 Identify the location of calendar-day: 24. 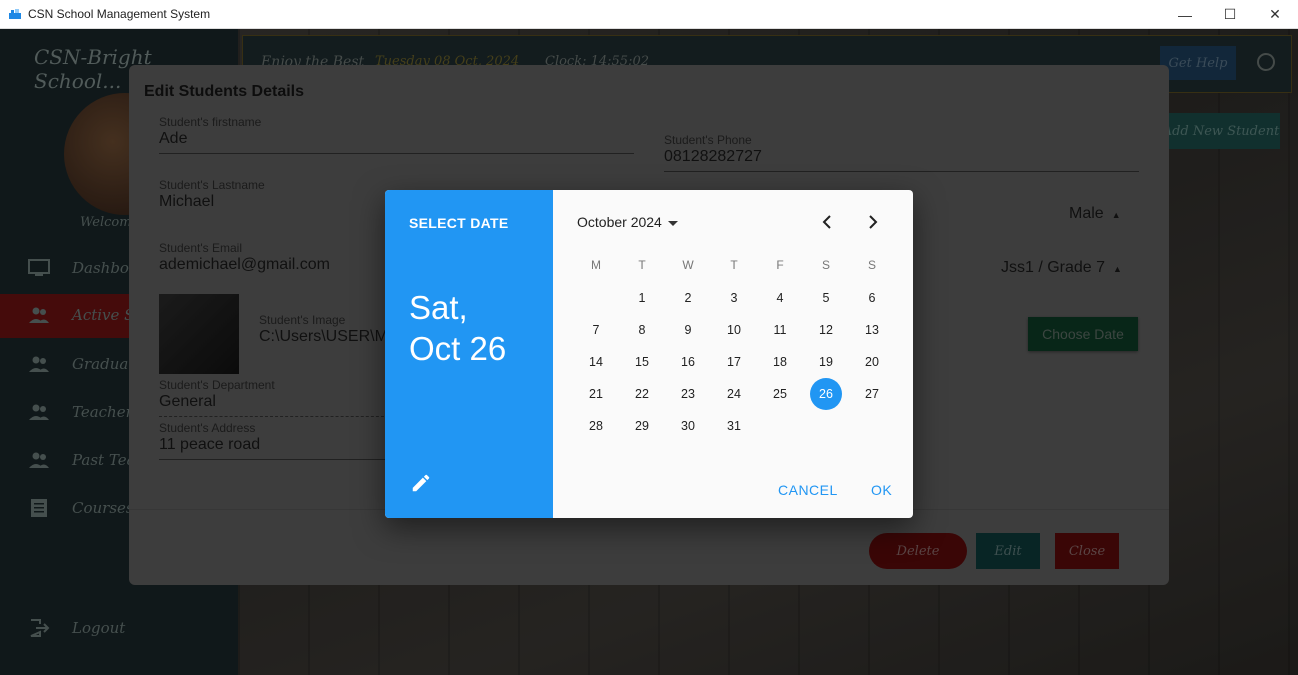
(734, 394).